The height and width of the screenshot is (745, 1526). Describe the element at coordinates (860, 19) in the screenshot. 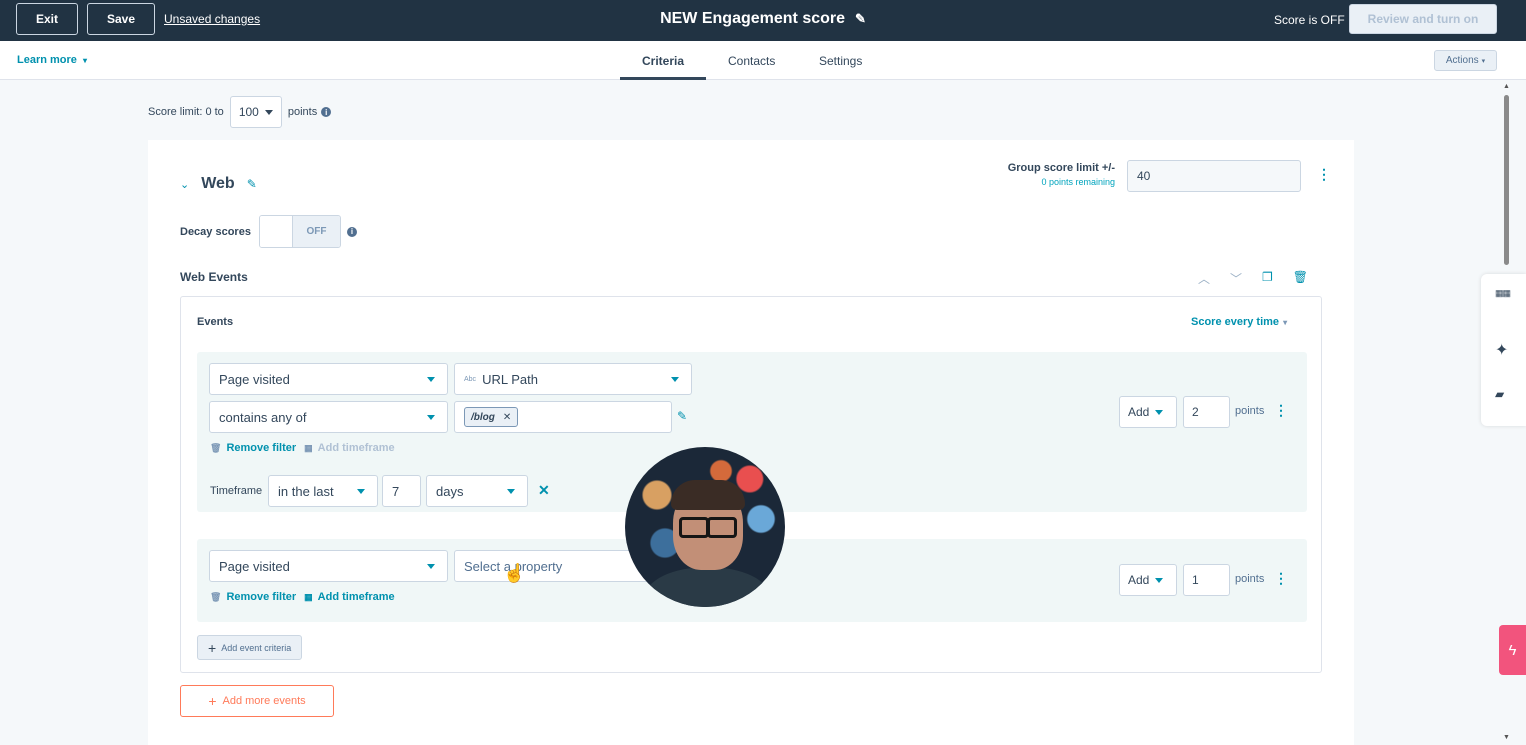

I see `edit-name-pencil-icon: ✎` at that location.